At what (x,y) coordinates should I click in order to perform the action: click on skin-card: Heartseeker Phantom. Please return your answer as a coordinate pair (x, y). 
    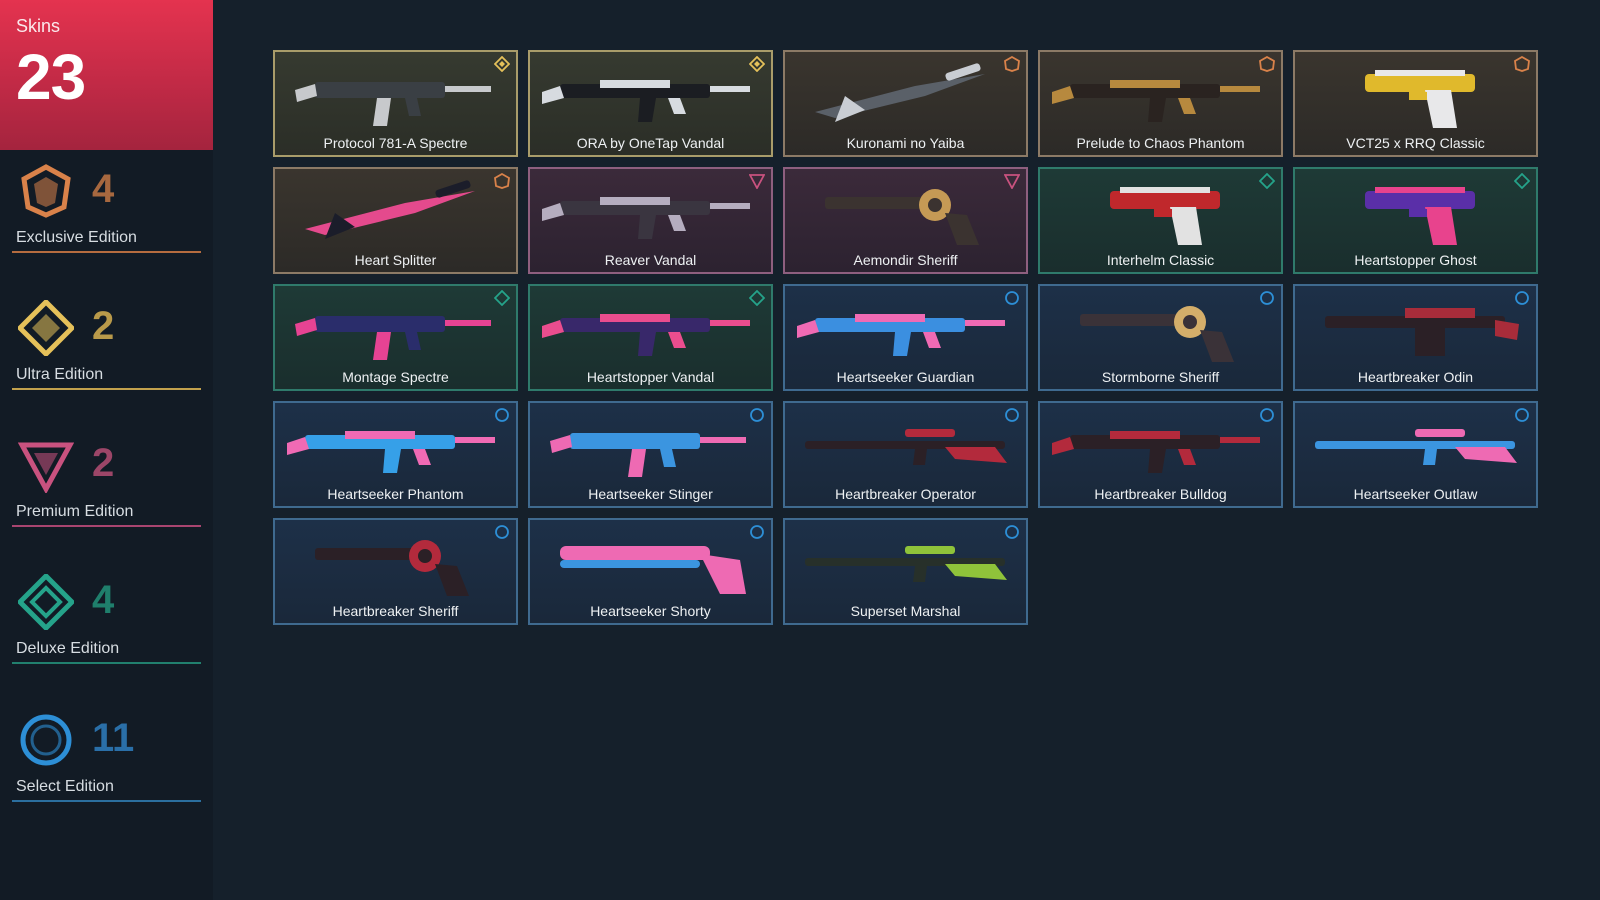
    Looking at the image, I should click on (395, 454).